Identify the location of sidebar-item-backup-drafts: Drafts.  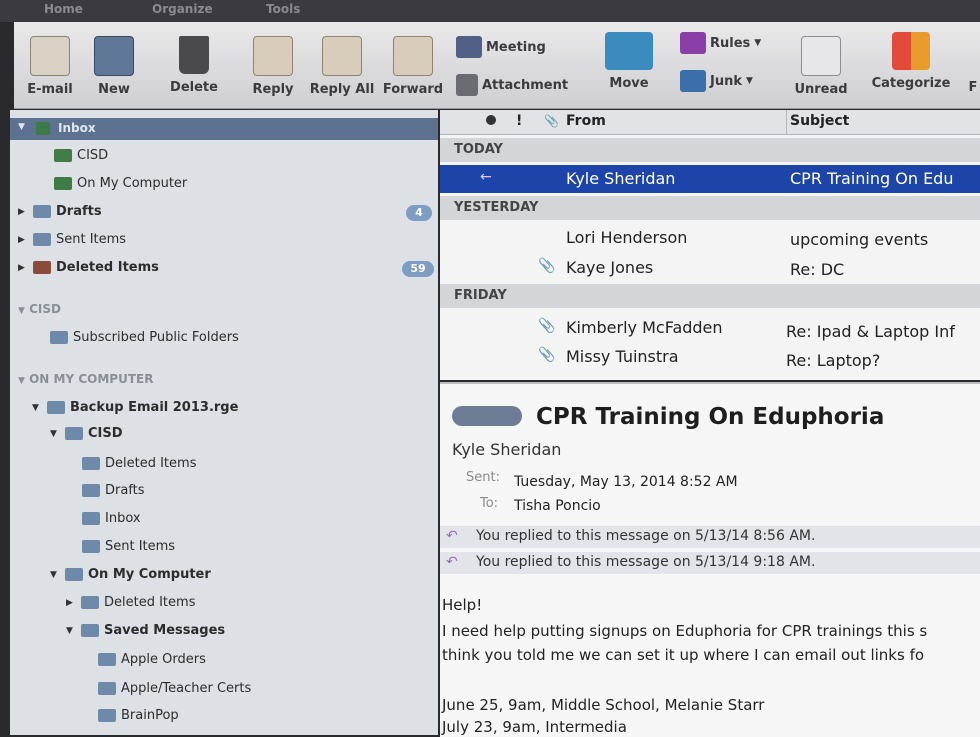
(113, 490).